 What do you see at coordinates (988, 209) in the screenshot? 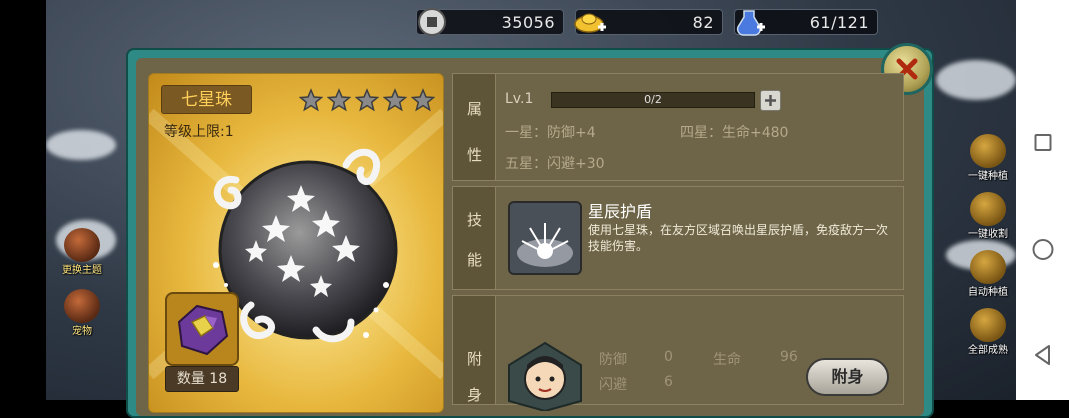
I see `sickle-icon` at bounding box center [988, 209].